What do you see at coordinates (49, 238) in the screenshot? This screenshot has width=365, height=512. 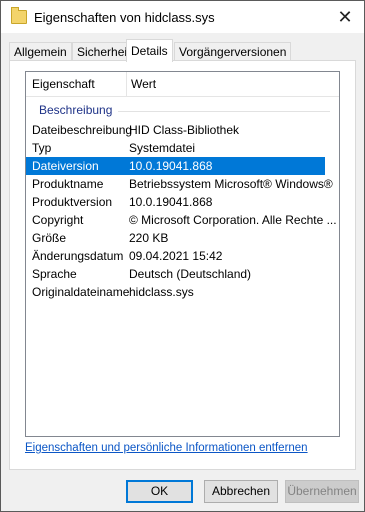 I see `property-name: Größe` at bounding box center [49, 238].